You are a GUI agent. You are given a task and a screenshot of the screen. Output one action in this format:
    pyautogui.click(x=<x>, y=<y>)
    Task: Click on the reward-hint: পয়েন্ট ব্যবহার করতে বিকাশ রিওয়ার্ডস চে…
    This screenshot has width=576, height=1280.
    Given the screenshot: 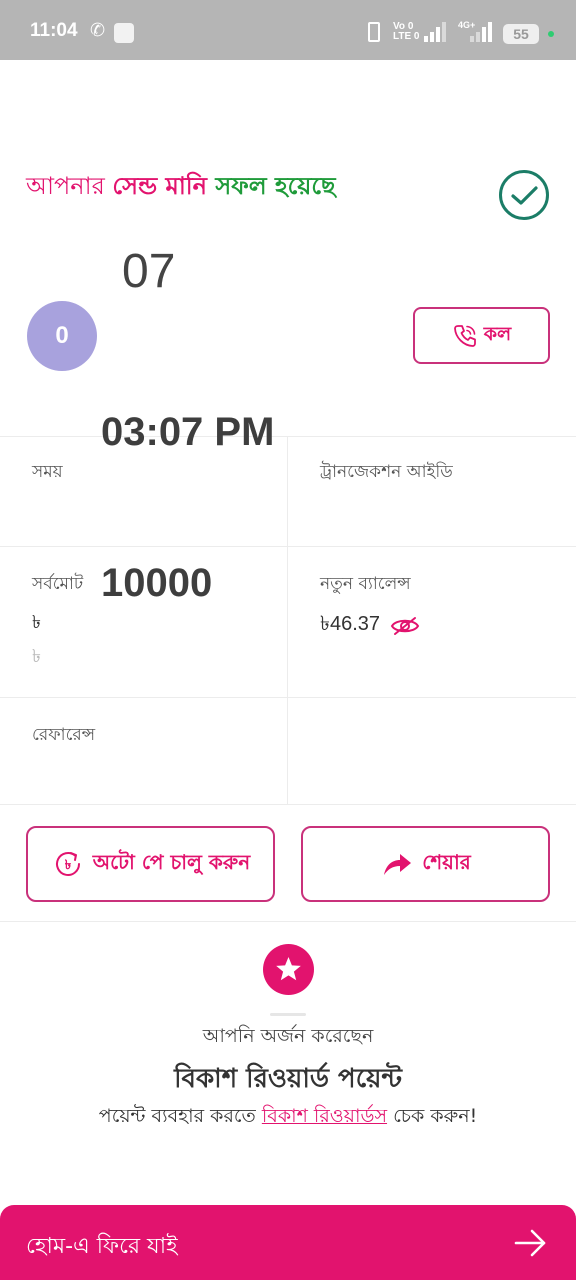 What is the action you would take?
    pyautogui.click(x=288, y=1118)
    